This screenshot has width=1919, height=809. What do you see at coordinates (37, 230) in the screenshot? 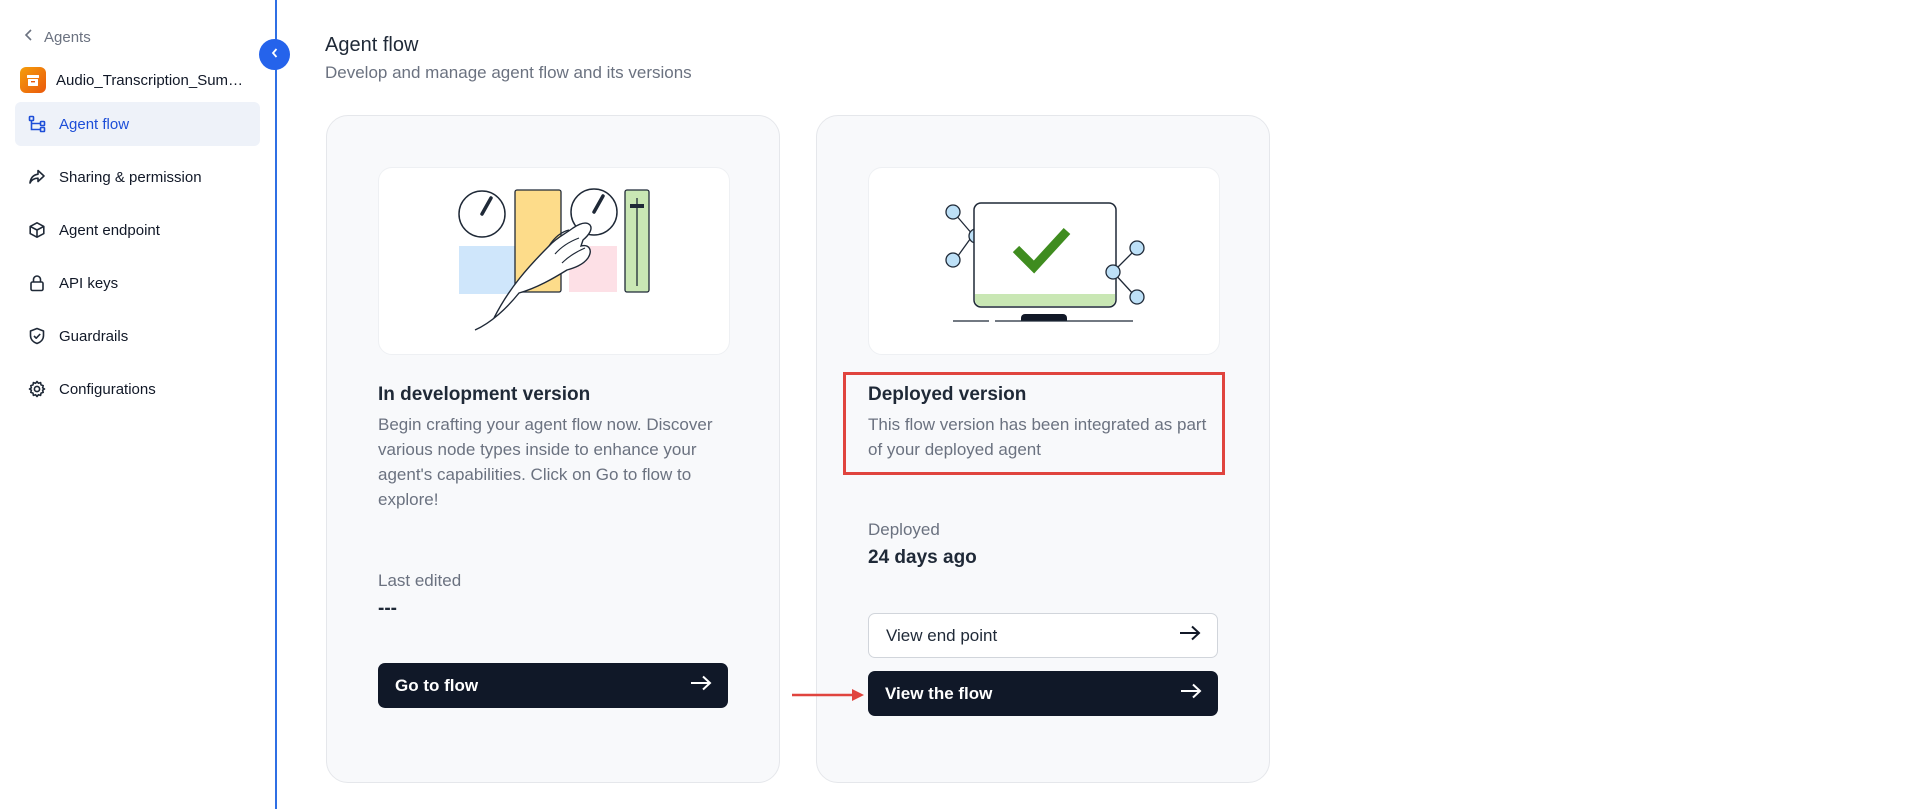
I see `cube-icon` at bounding box center [37, 230].